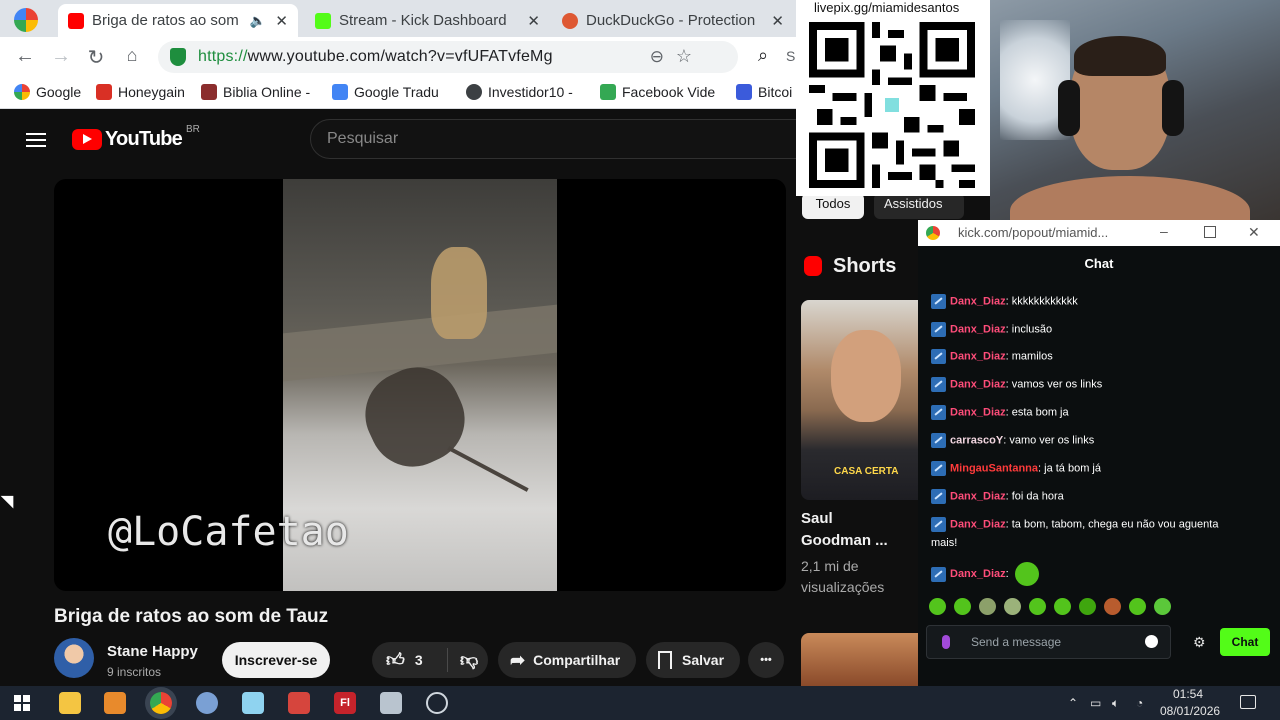  I want to click on network-icon: ◔, so click(1139, 703).